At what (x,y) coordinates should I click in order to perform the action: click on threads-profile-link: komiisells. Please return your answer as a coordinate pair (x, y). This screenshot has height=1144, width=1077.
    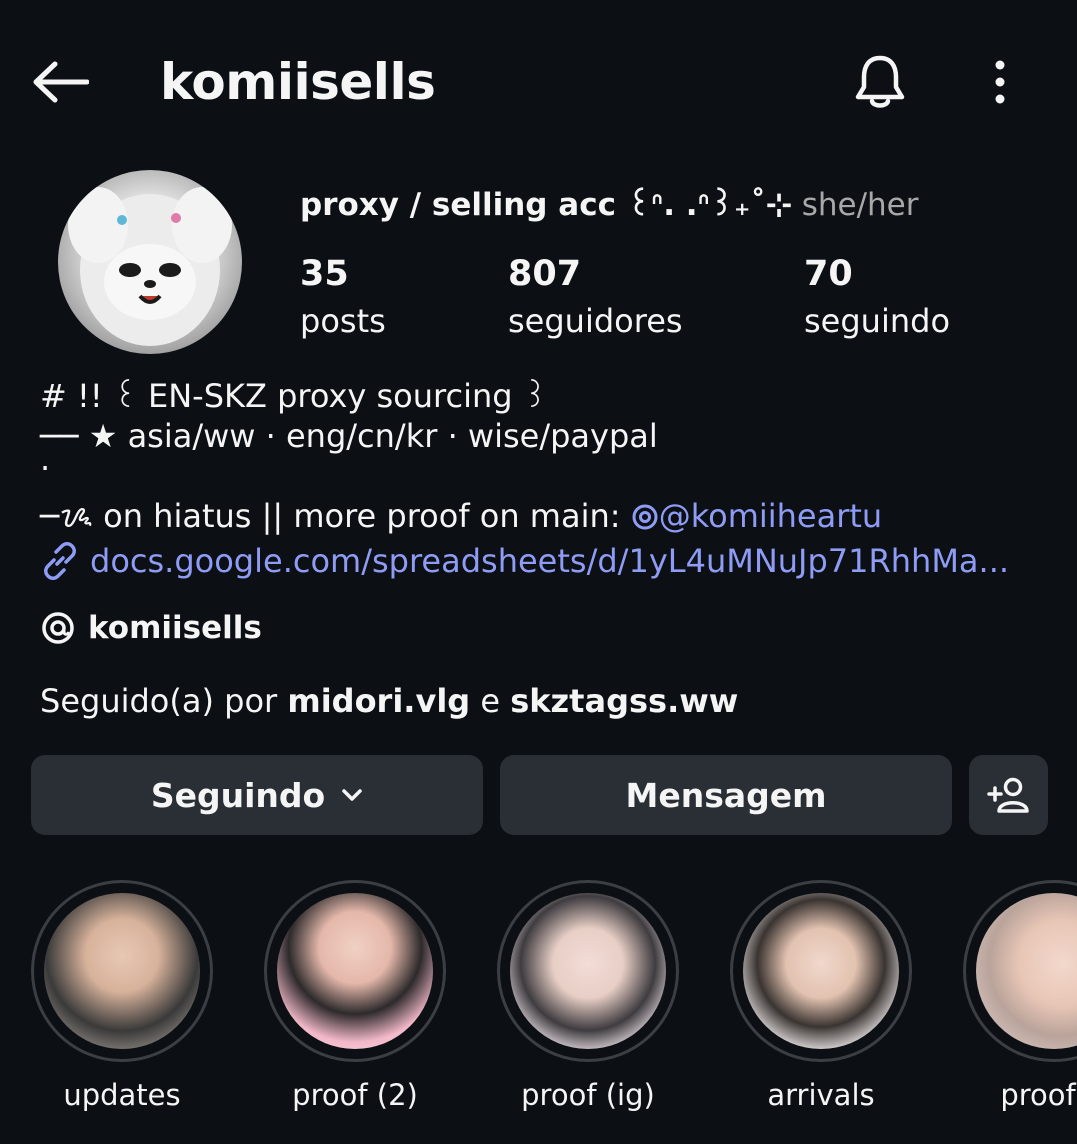
    Looking at the image, I should click on (151, 628).